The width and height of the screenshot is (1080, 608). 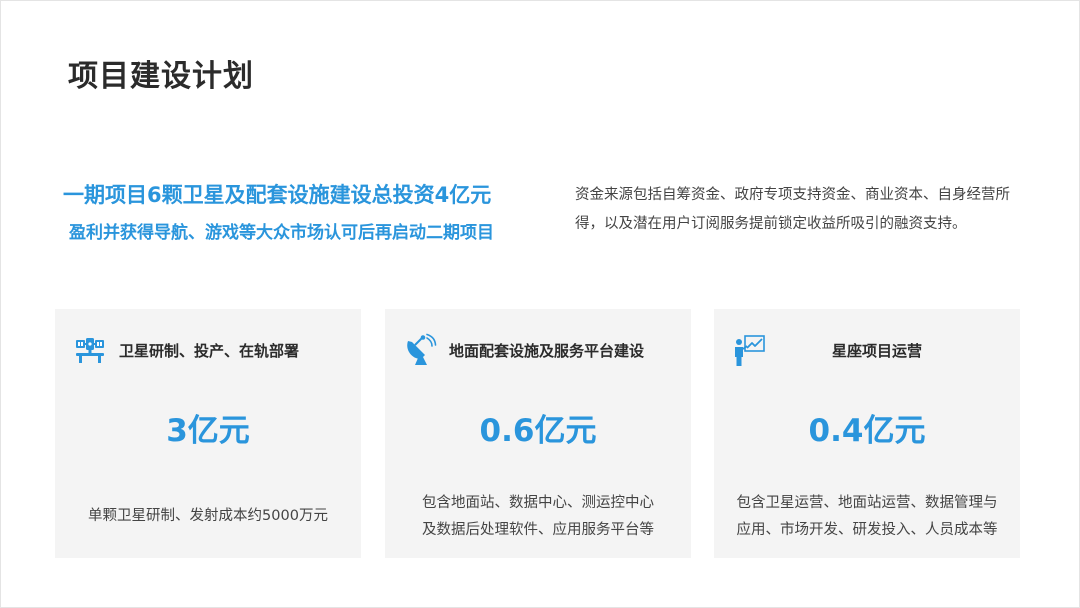 What do you see at coordinates (867, 530) in the screenshot?
I see `card-description-line: 应用、市场开发、研发投入、人员成本等` at bounding box center [867, 530].